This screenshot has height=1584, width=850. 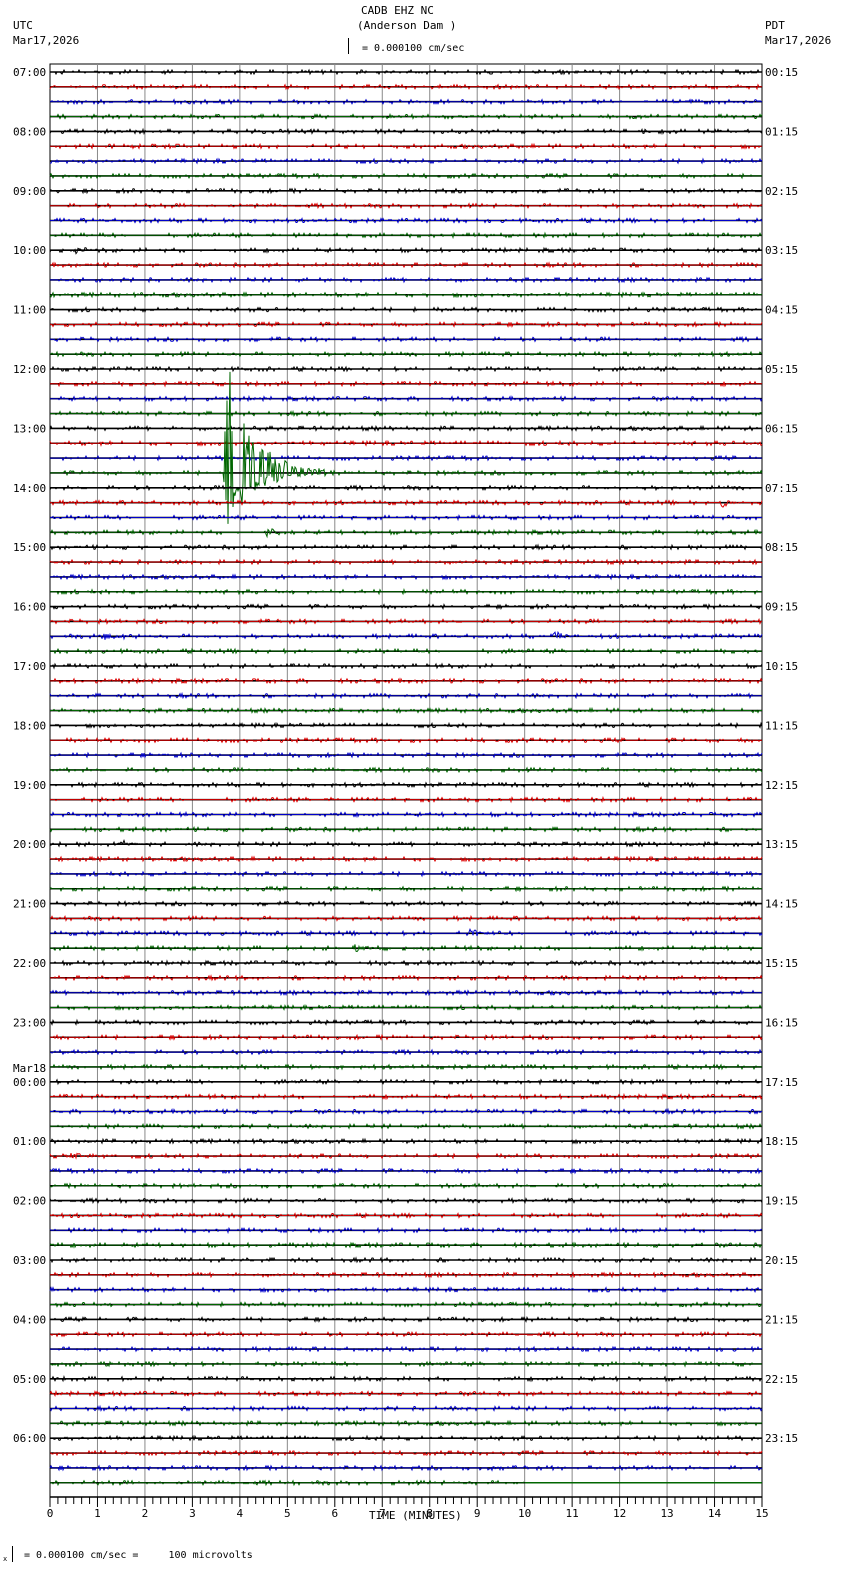 I want to click on pdt-time-label: 21:15, so click(x=781, y=1319).